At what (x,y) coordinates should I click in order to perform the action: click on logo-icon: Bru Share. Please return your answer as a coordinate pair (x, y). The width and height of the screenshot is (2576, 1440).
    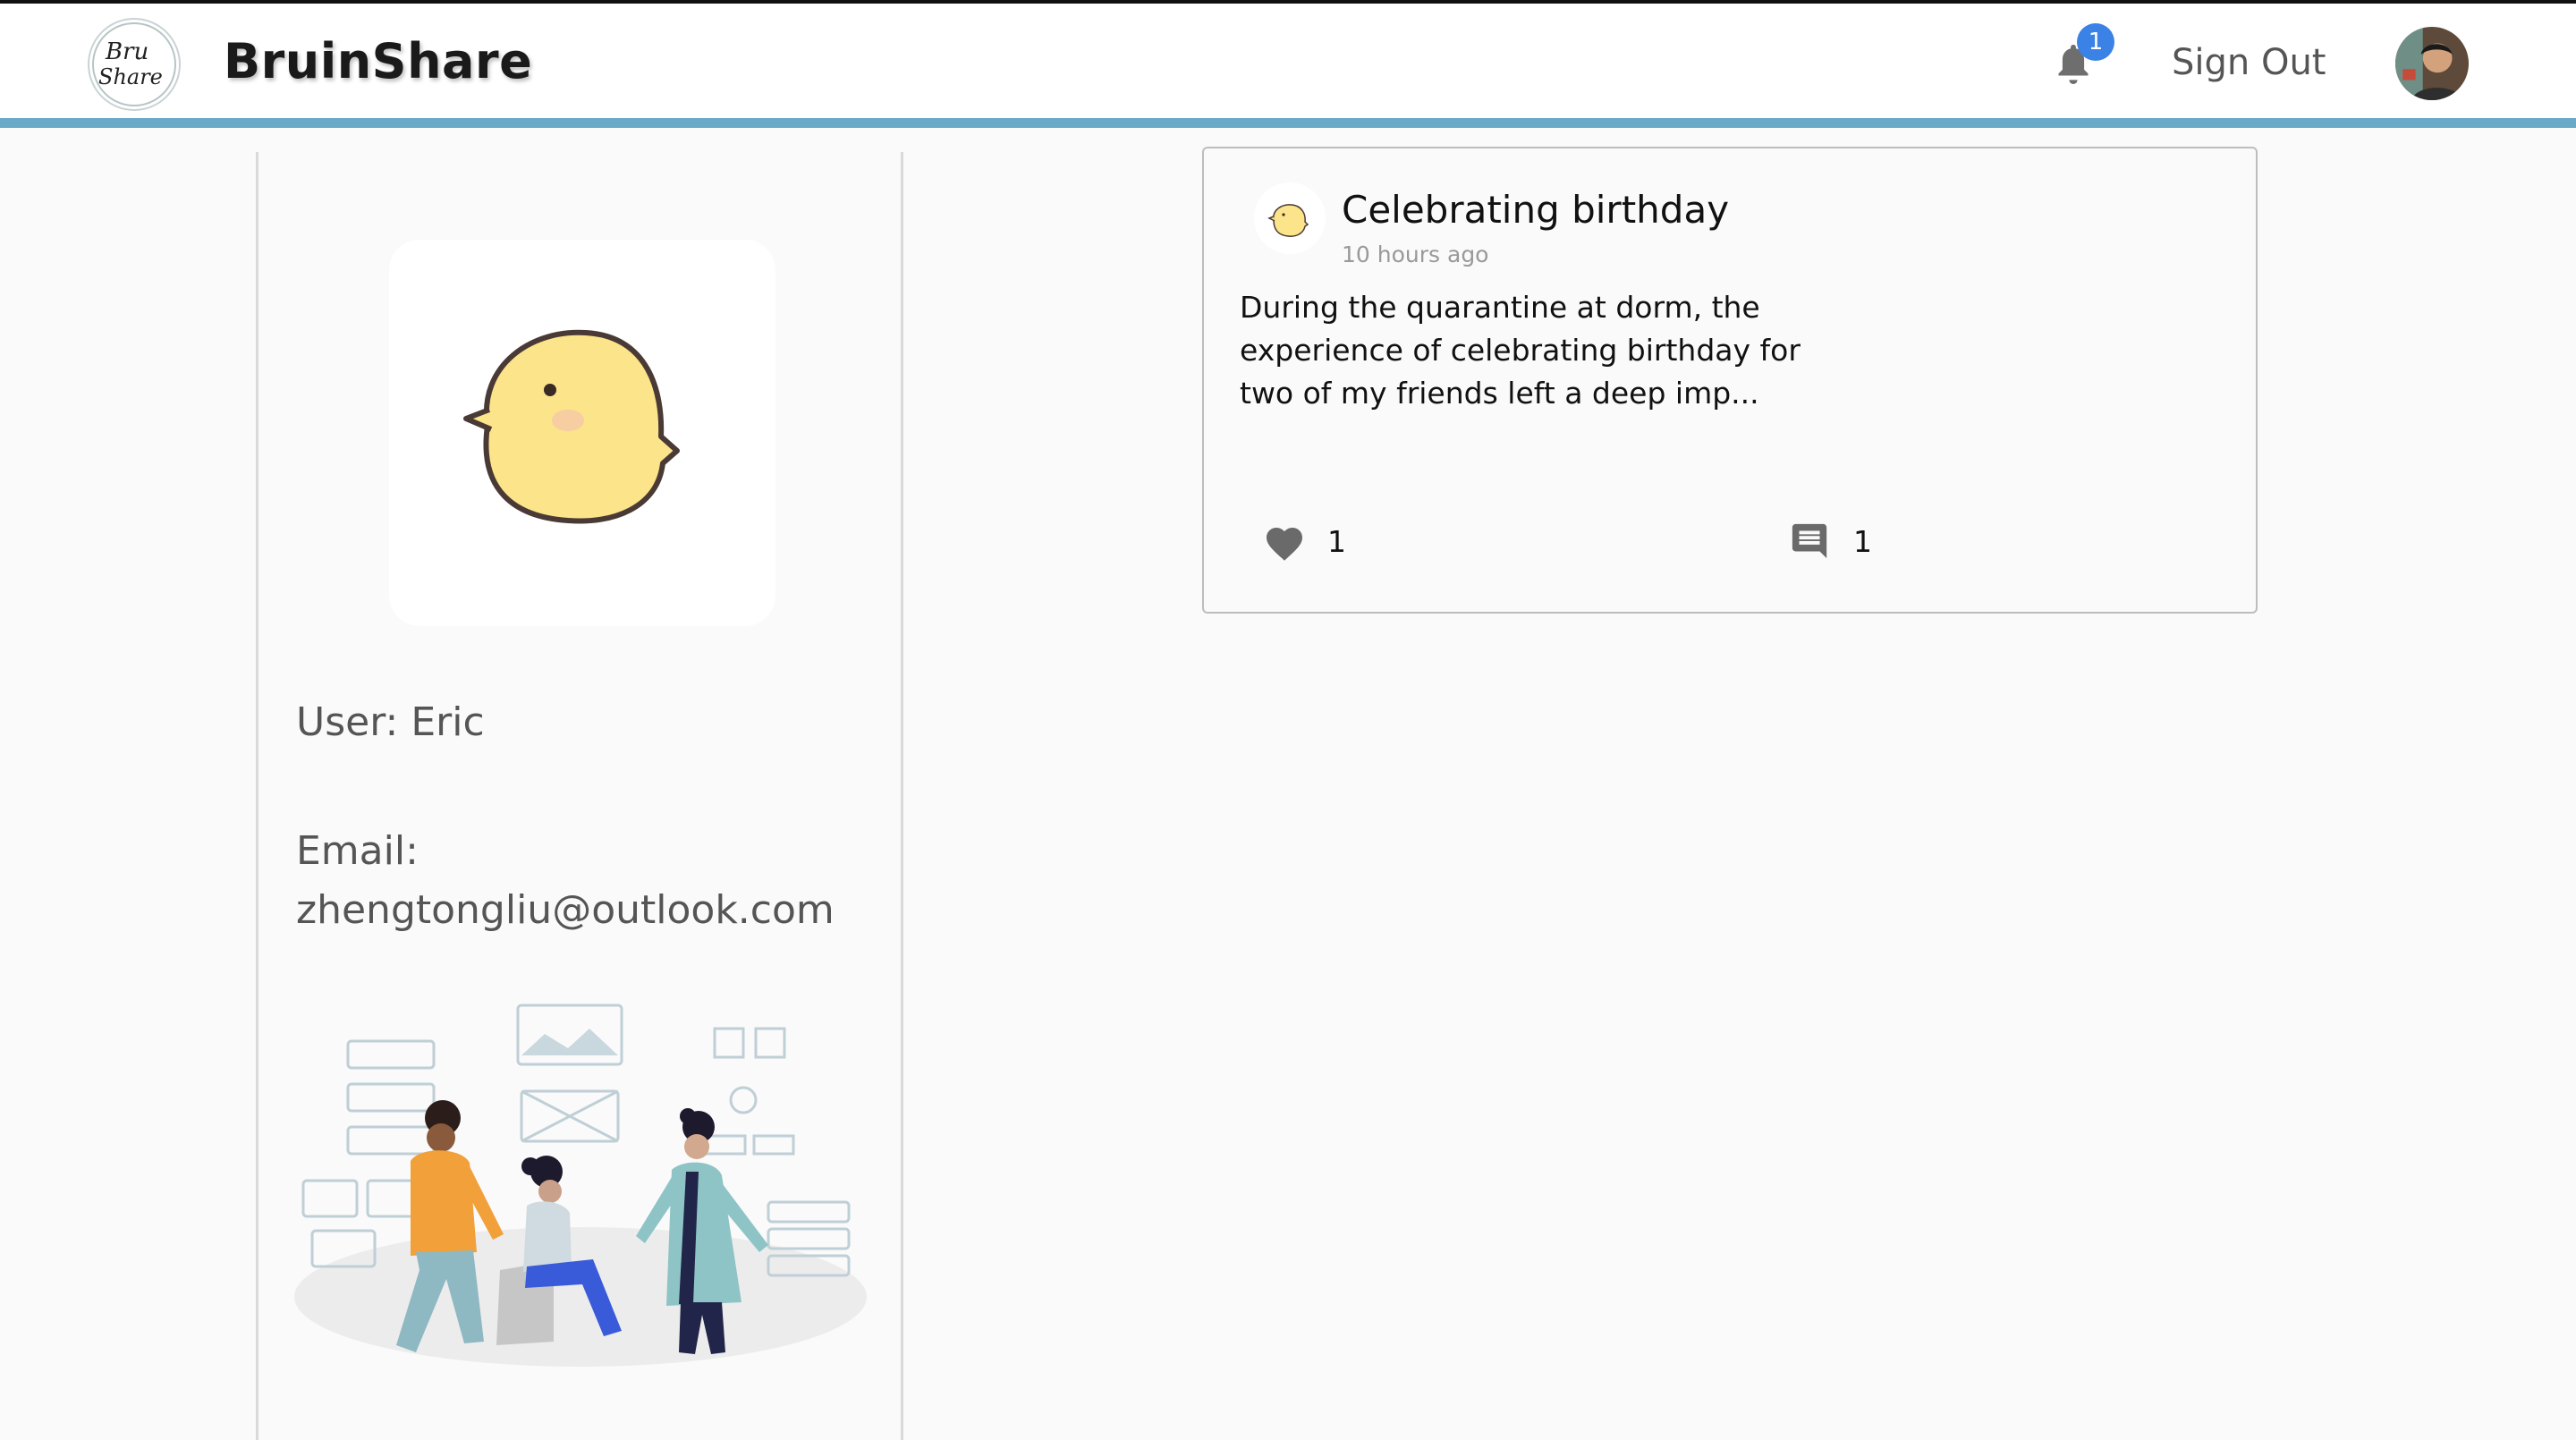
    Looking at the image, I should click on (134, 64).